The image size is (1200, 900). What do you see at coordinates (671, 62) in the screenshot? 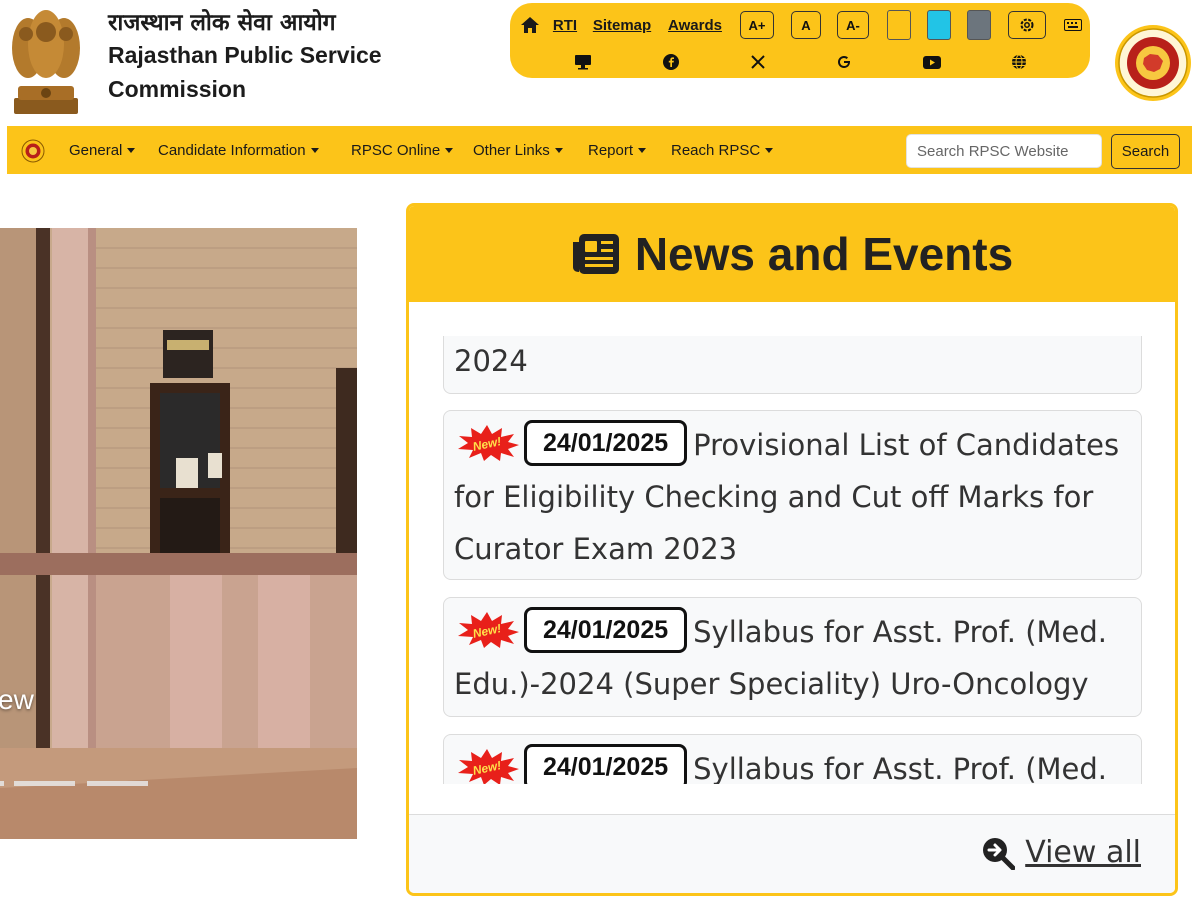
I see `facebook-icon` at bounding box center [671, 62].